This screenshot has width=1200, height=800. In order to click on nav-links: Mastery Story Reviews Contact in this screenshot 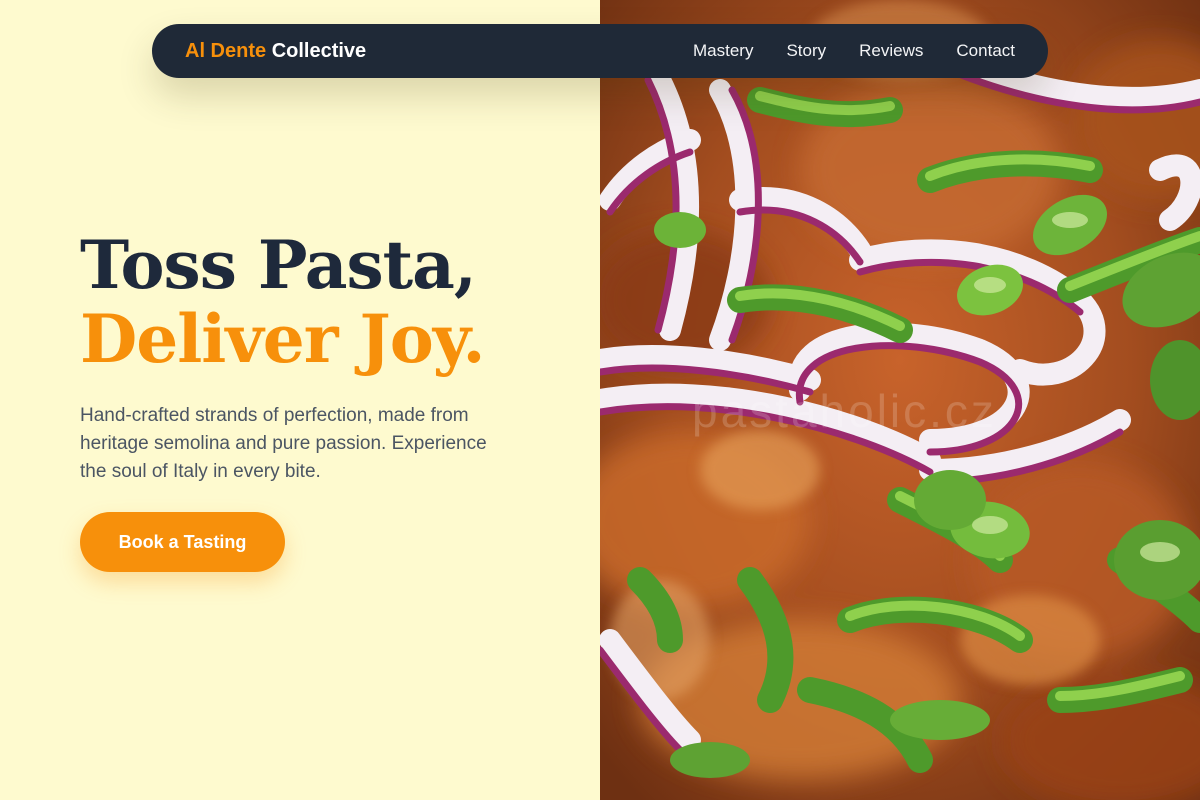, I will do `click(854, 51)`.